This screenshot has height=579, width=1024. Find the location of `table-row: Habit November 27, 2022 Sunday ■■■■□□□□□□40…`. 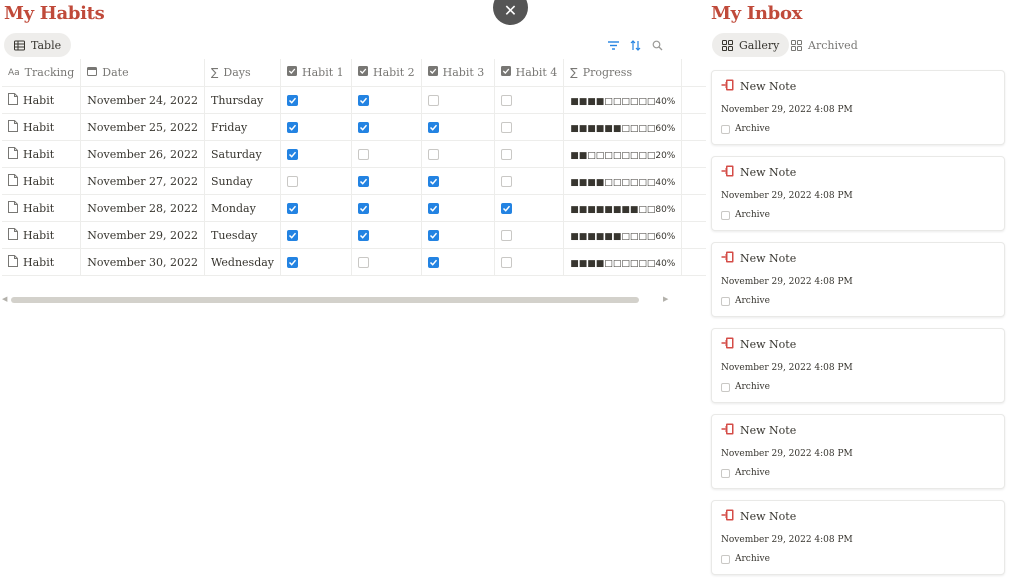

table-row: Habit November 27, 2022 Sunday ■■■■□□□□□□40… is located at coordinates (354, 181).